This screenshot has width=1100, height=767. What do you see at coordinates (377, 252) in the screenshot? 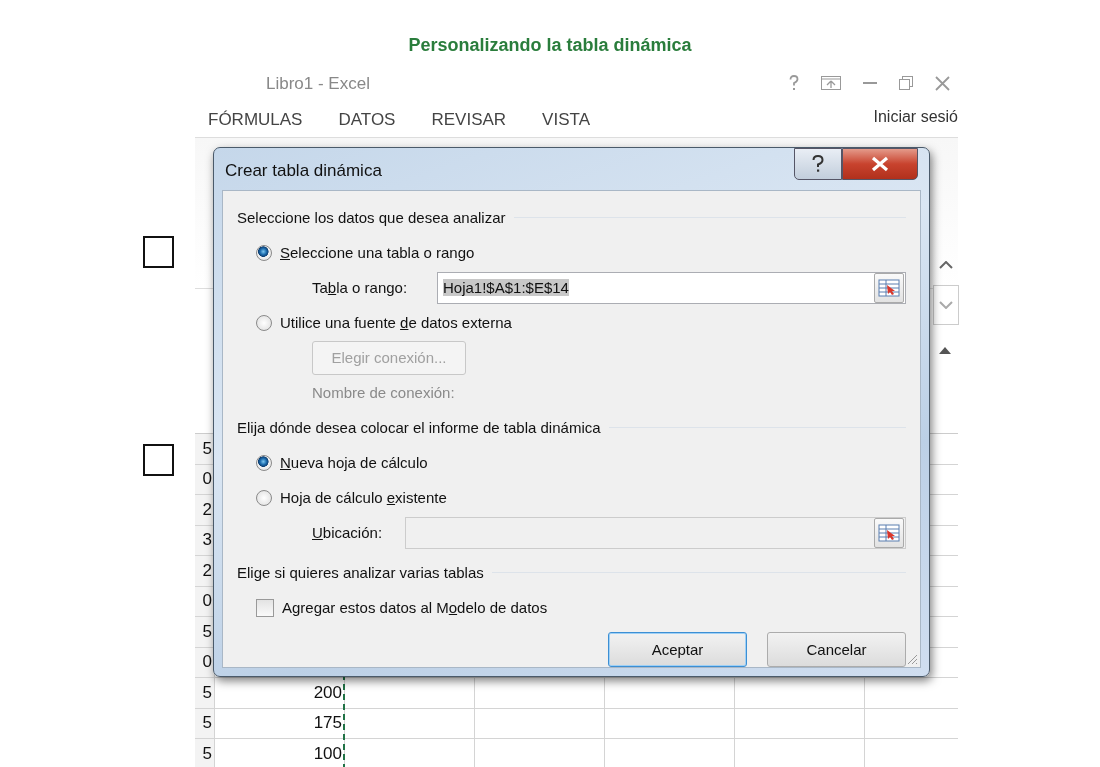
I see `radio-label: Seleccione una tabla o rango` at bounding box center [377, 252].